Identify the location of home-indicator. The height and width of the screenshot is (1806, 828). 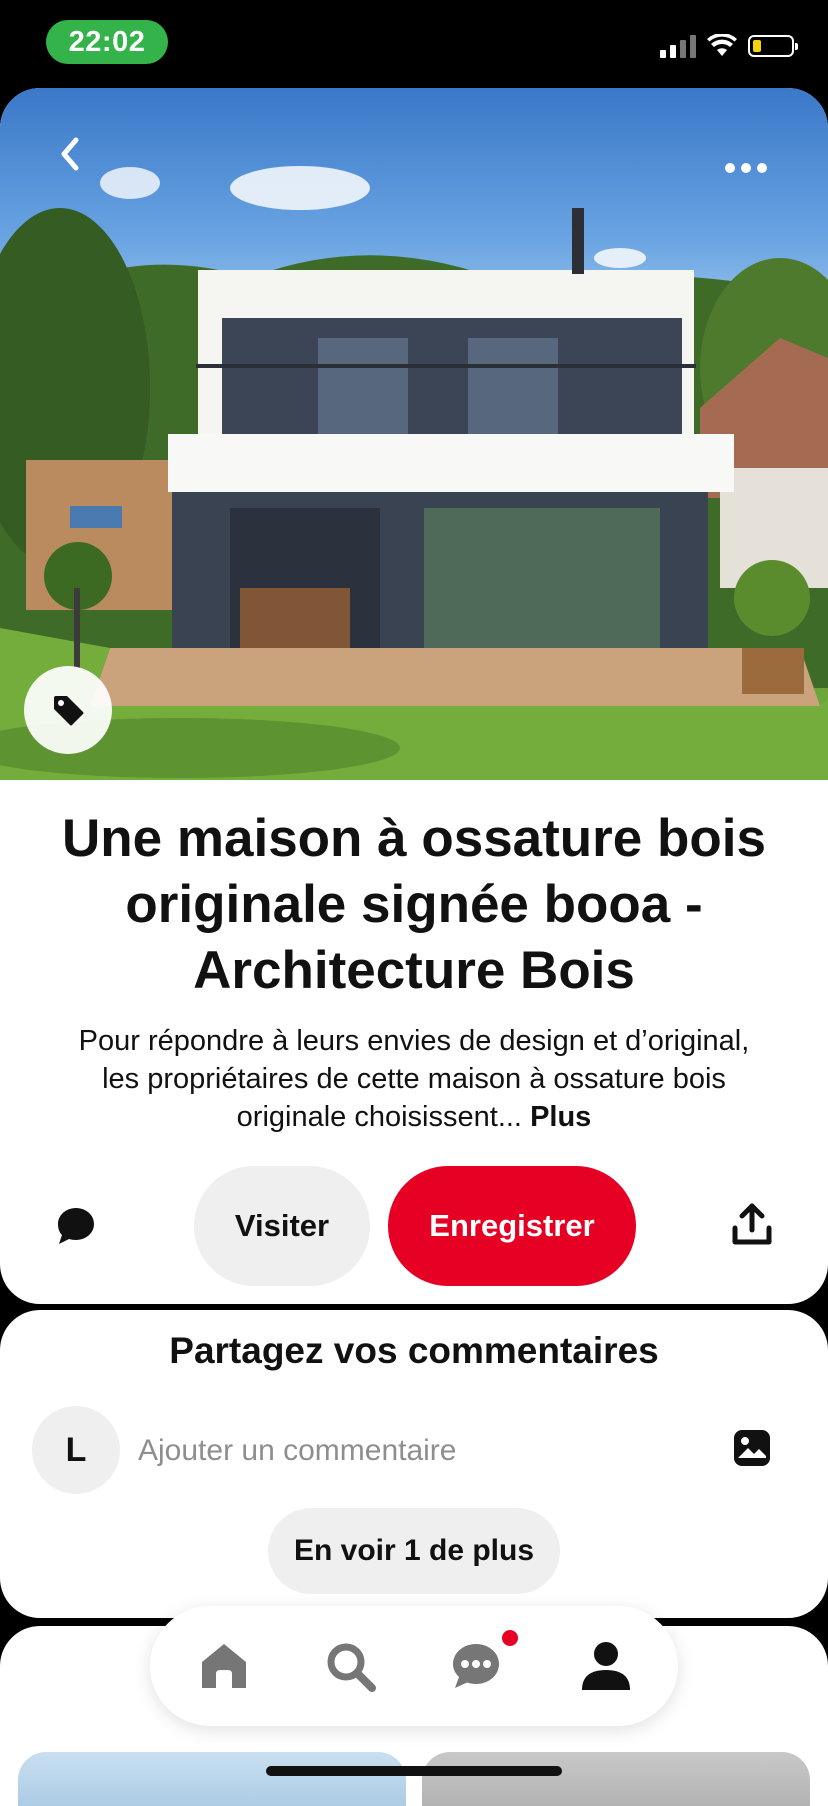
(414, 1771).